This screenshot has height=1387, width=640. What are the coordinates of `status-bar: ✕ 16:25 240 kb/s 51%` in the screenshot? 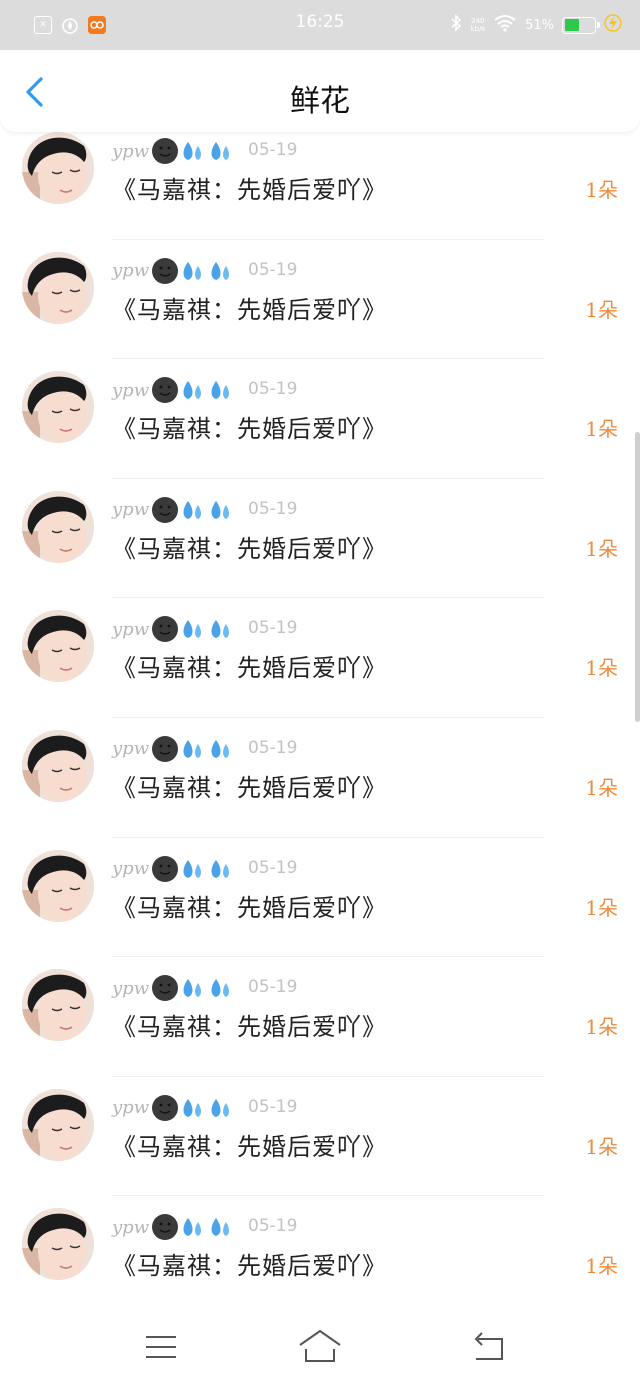 It's located at (320, 25).